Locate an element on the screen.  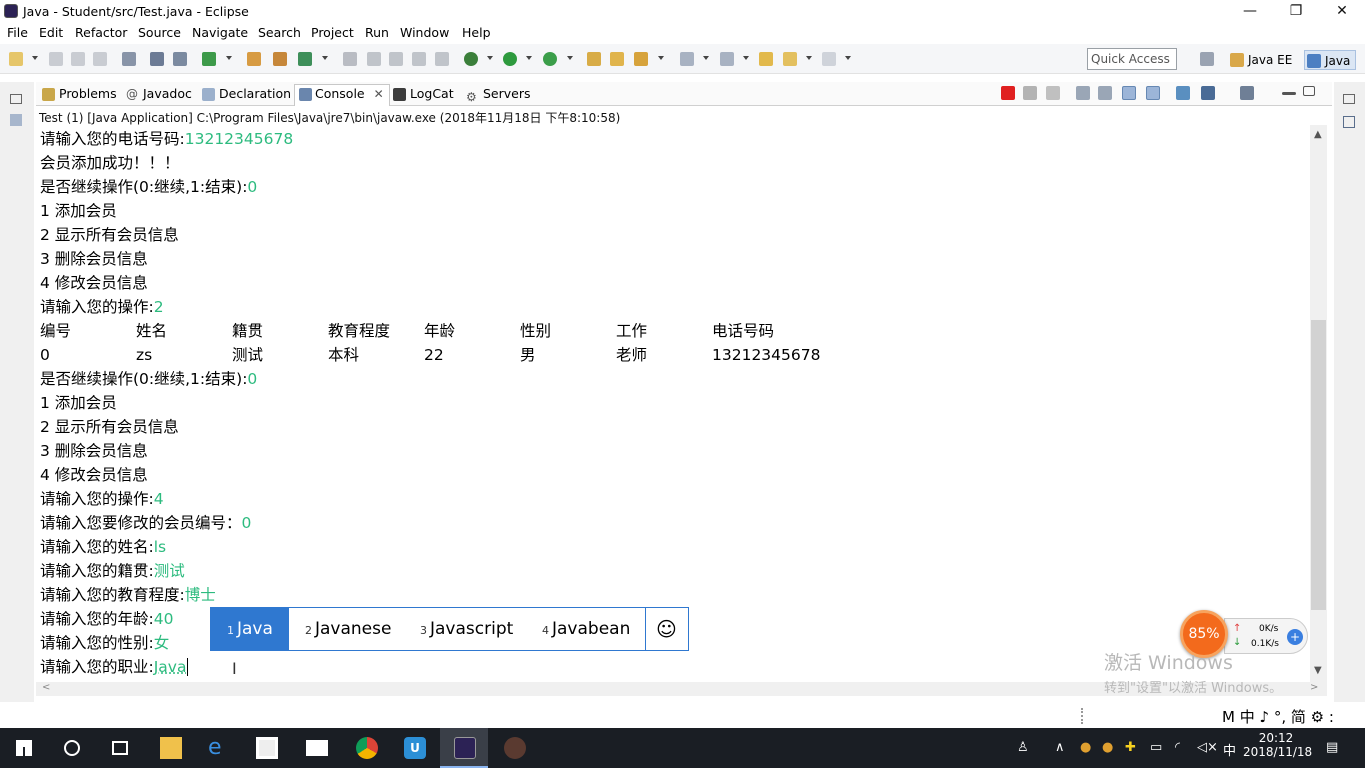
restore-view-icon is located at coordinates (16, 99).